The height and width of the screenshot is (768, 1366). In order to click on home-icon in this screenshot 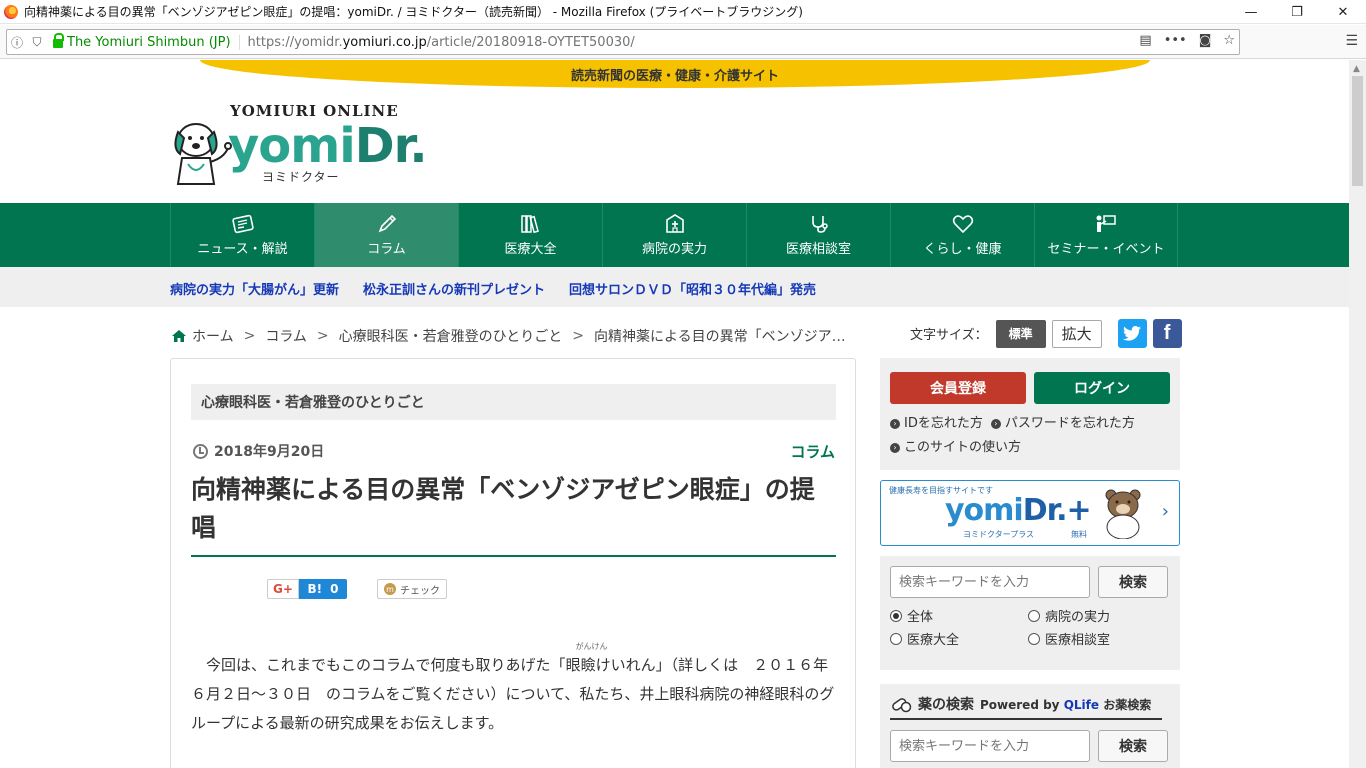, I will do `click(179, 336)`.